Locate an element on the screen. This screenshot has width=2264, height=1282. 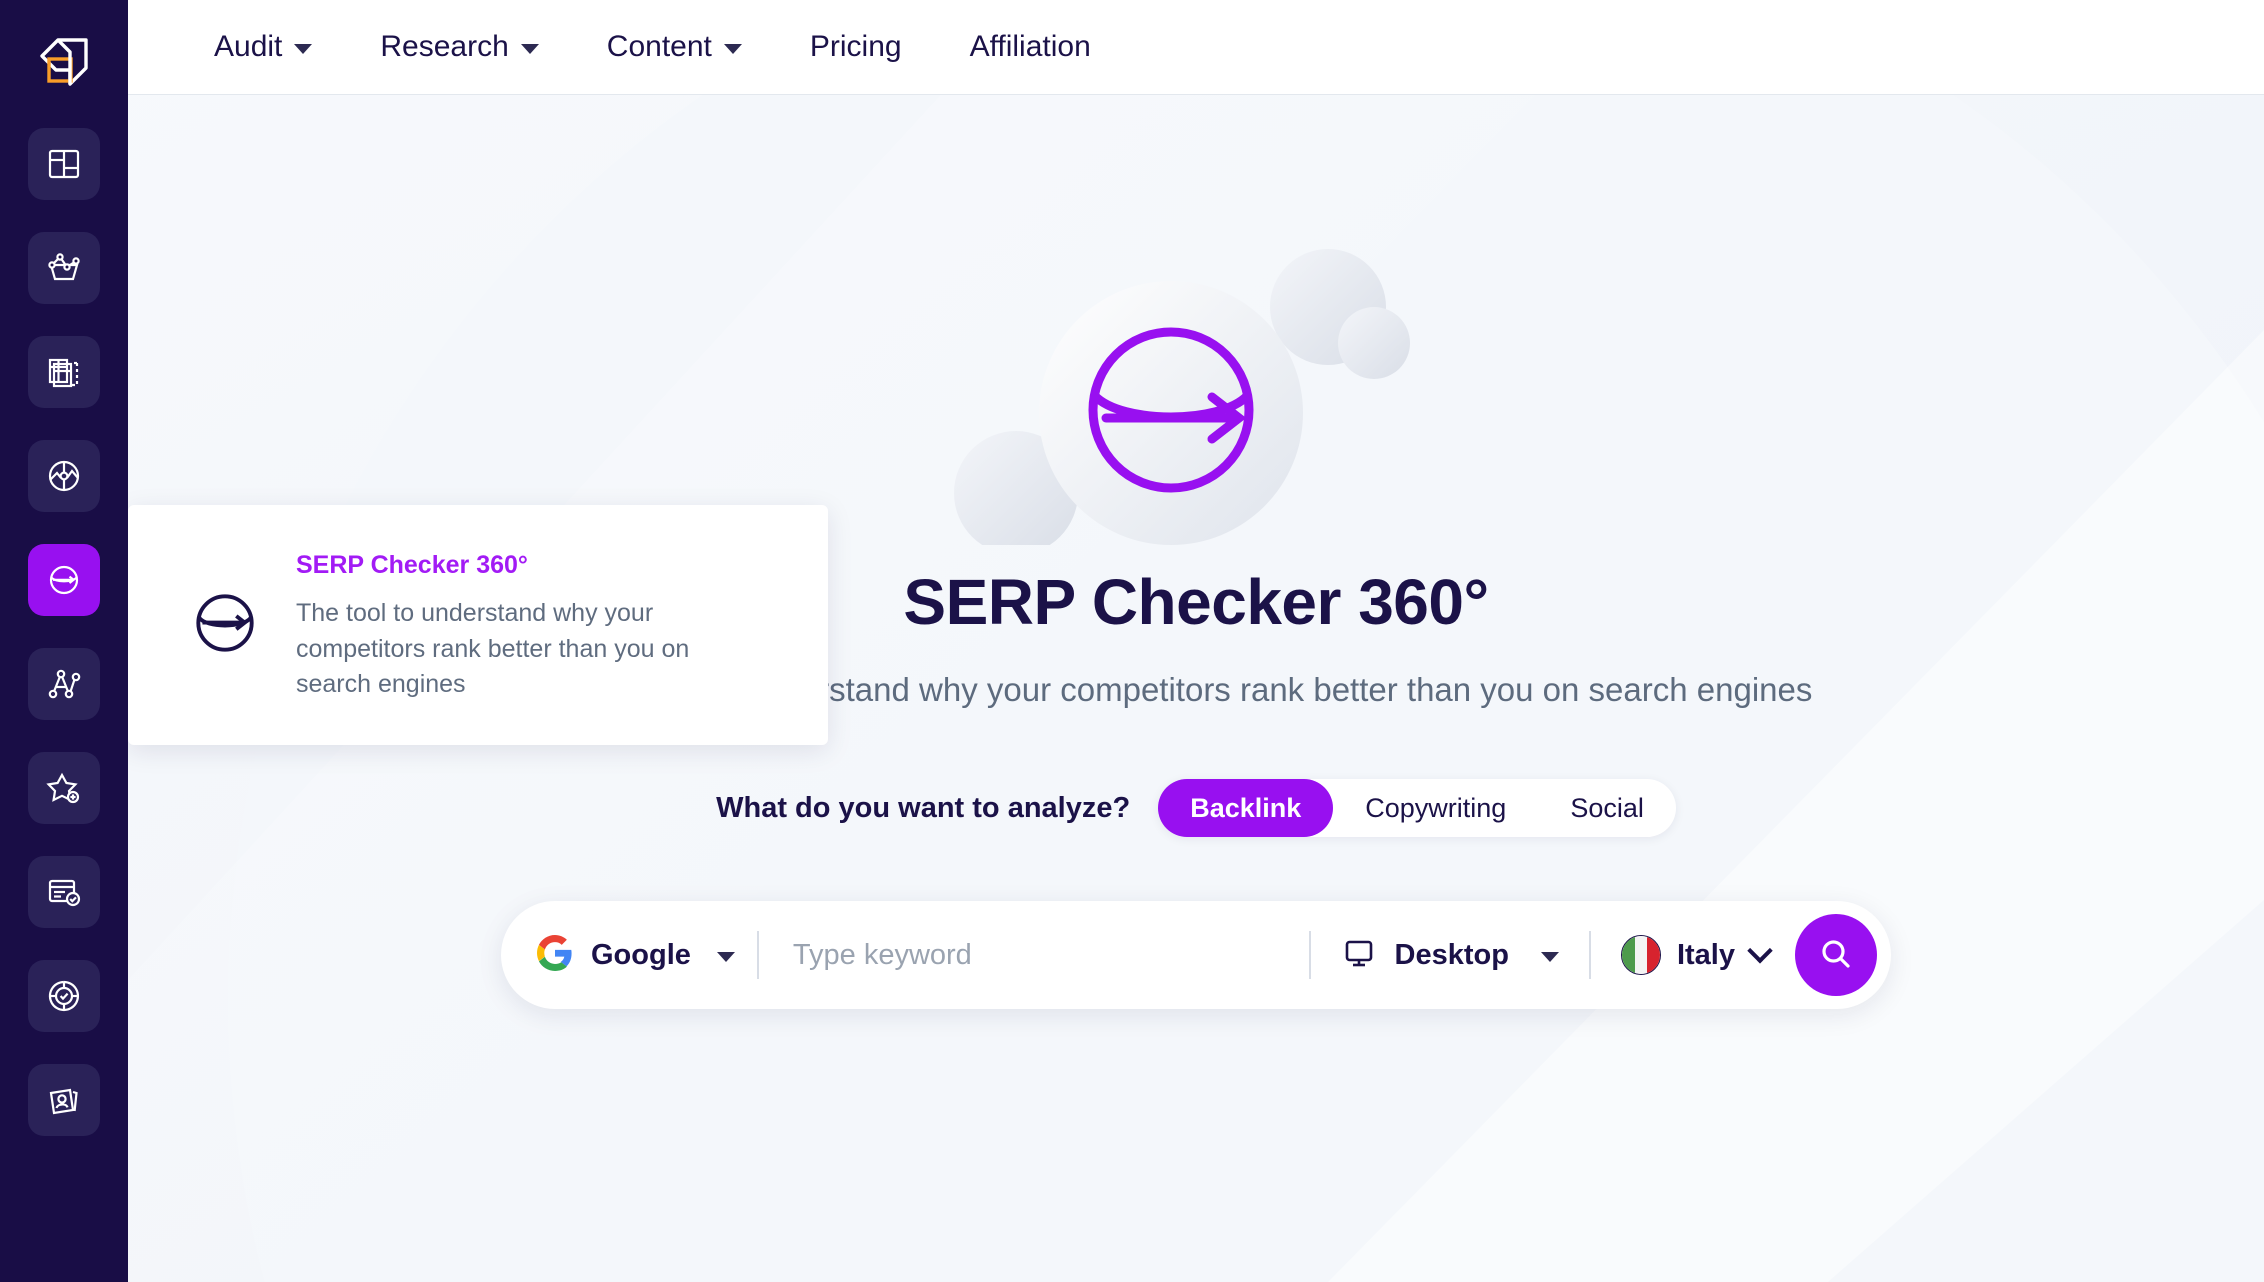
page-title: SERP Checker 360° is located at coordinates (1196, 602).